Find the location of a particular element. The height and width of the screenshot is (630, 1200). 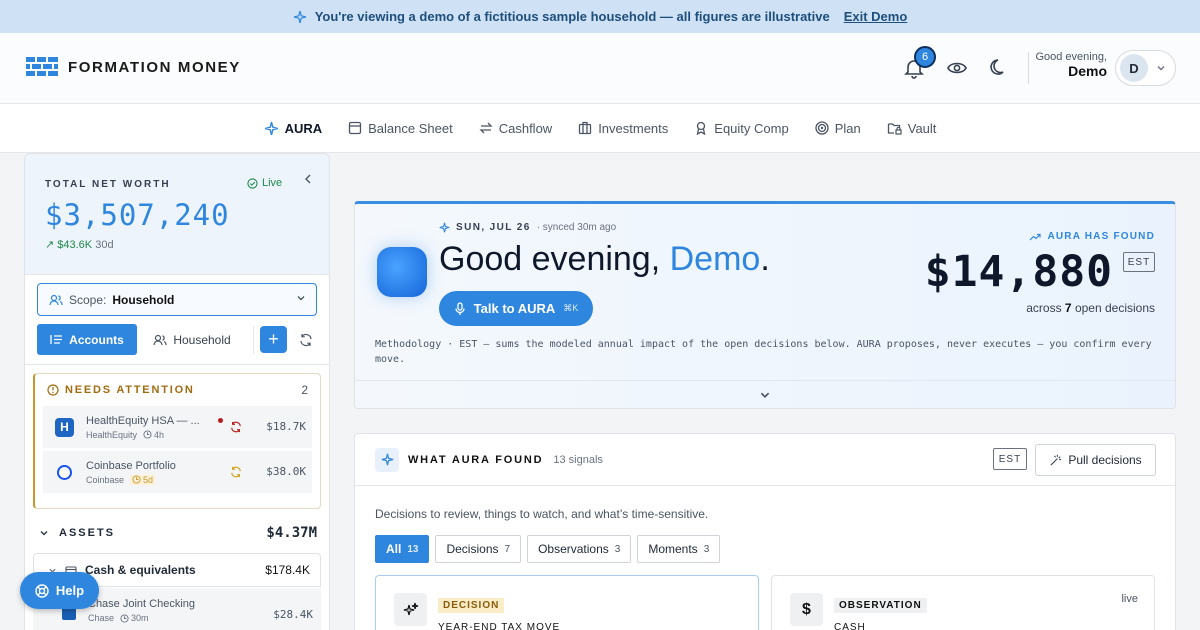

assets-header: ASSETS $4.37M is located at coordinates (178, 533).